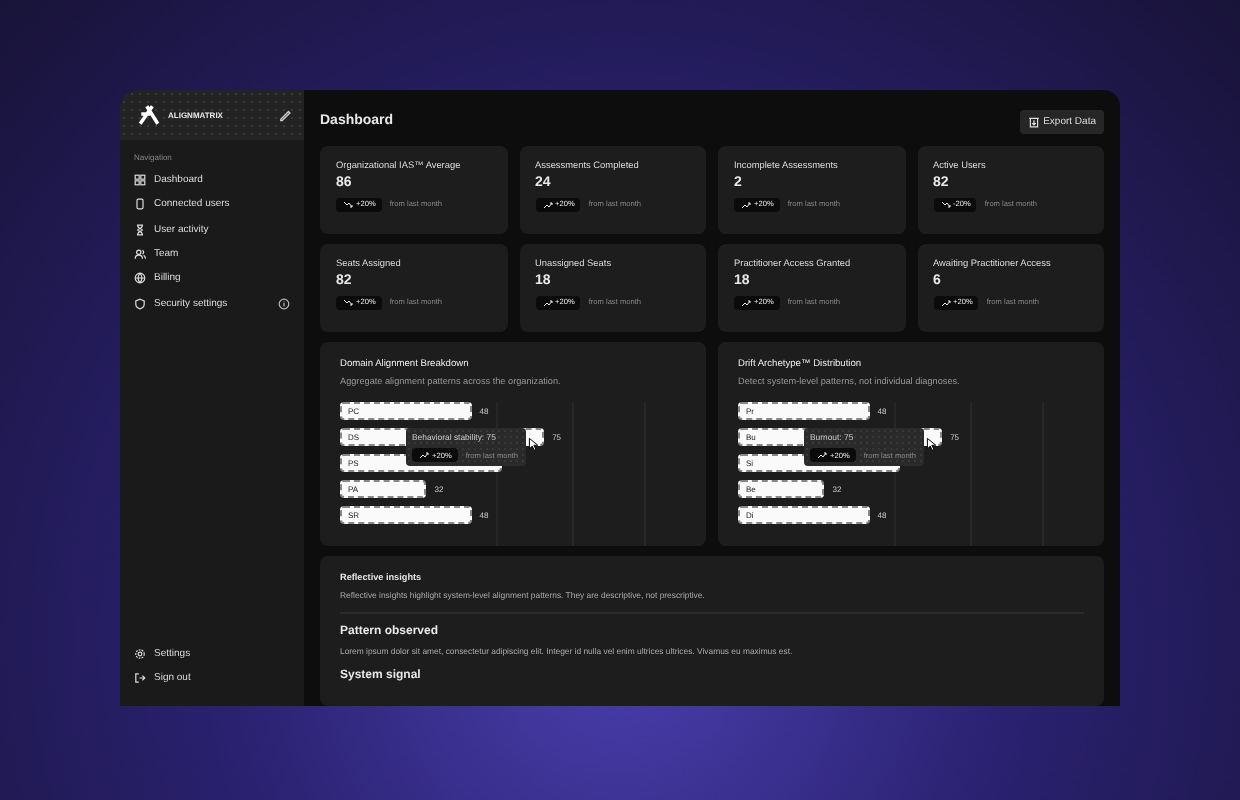 The width and height of the screenshot is (1240, 800). I want to click on pencil-icon, so click(285, 115).